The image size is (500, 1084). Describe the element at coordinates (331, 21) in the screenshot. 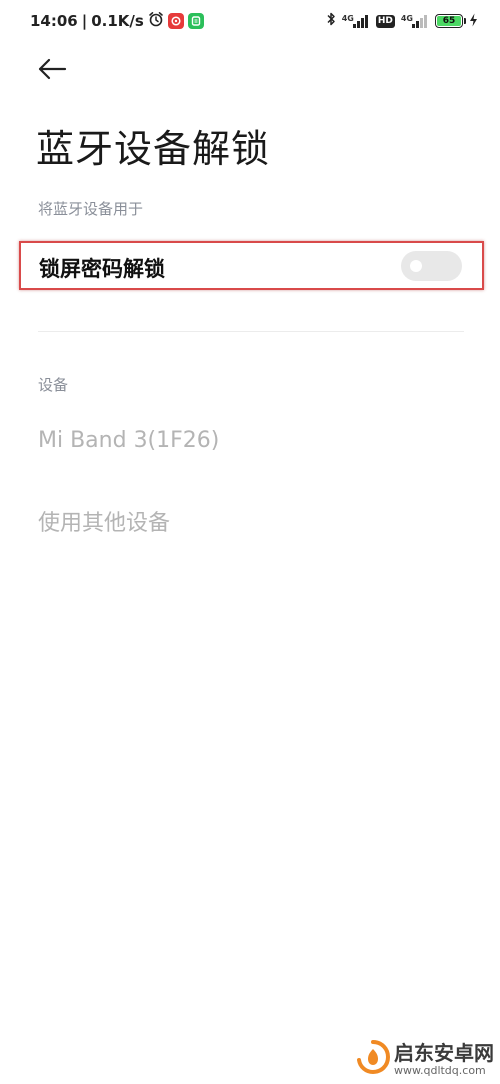

I see `bluetooth-icon` at that location.